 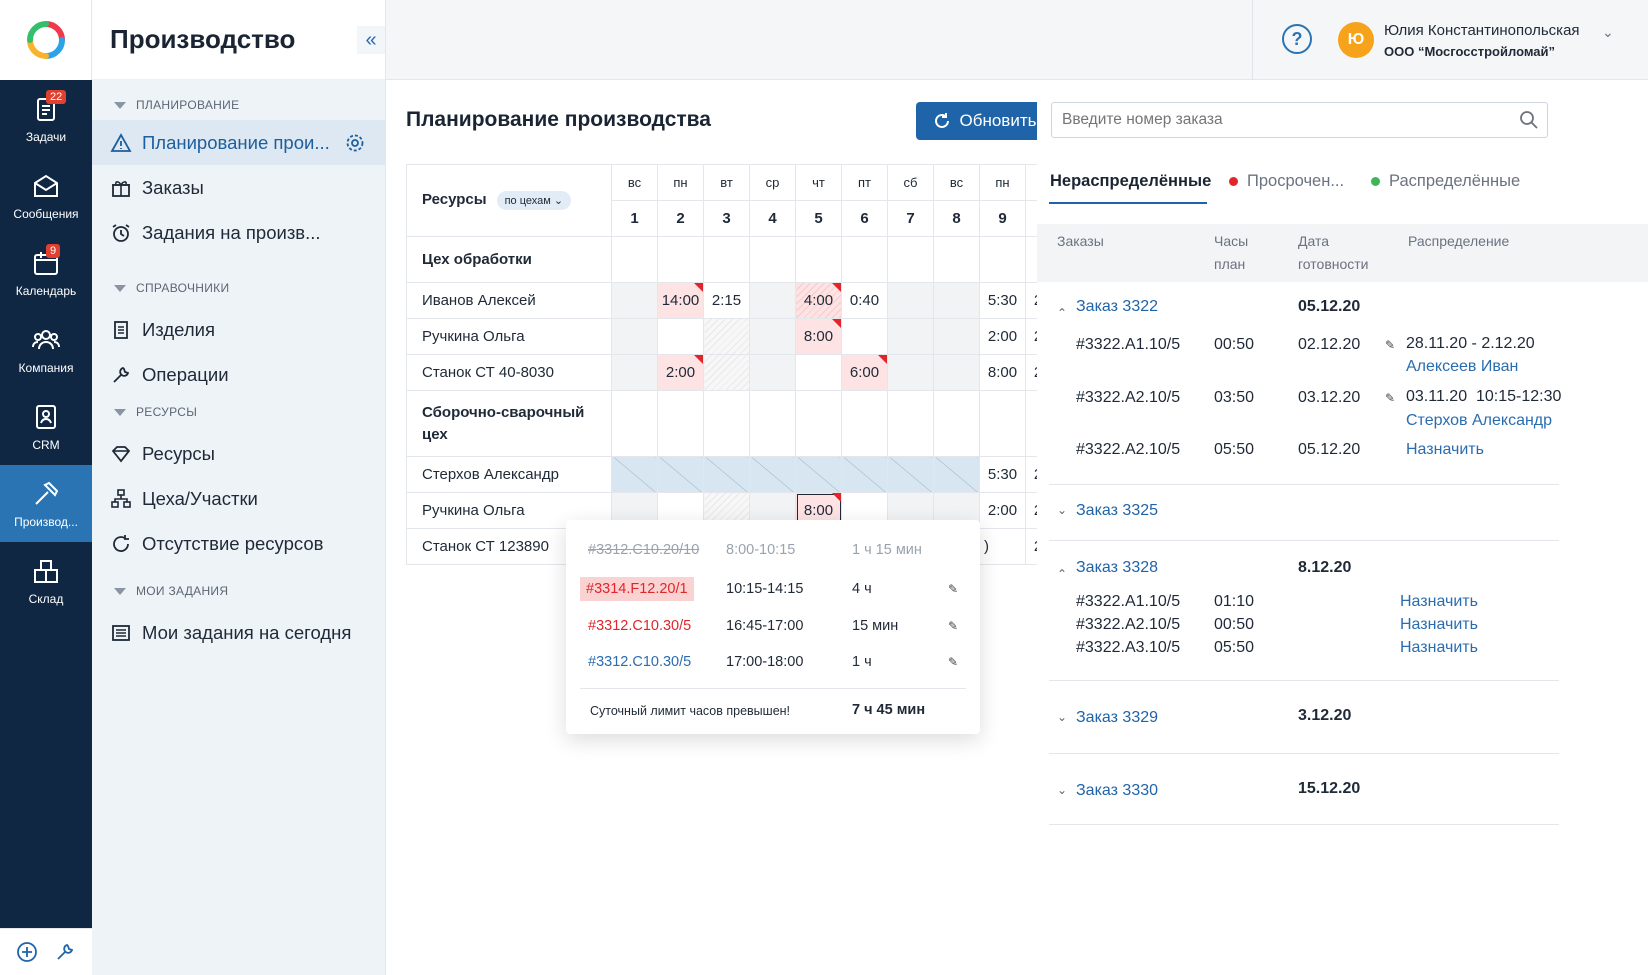 I want to click on day-cell: 2:15, so click(x=726, y=300).